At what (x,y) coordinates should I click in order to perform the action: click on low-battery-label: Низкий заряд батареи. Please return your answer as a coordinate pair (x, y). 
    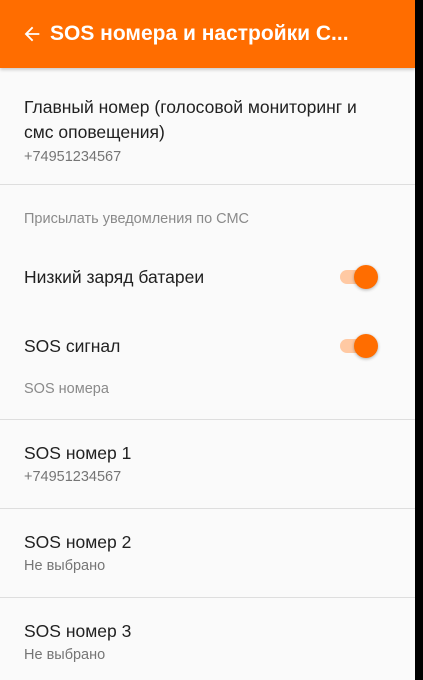
    Looking at the image, I should click on (114, 276).